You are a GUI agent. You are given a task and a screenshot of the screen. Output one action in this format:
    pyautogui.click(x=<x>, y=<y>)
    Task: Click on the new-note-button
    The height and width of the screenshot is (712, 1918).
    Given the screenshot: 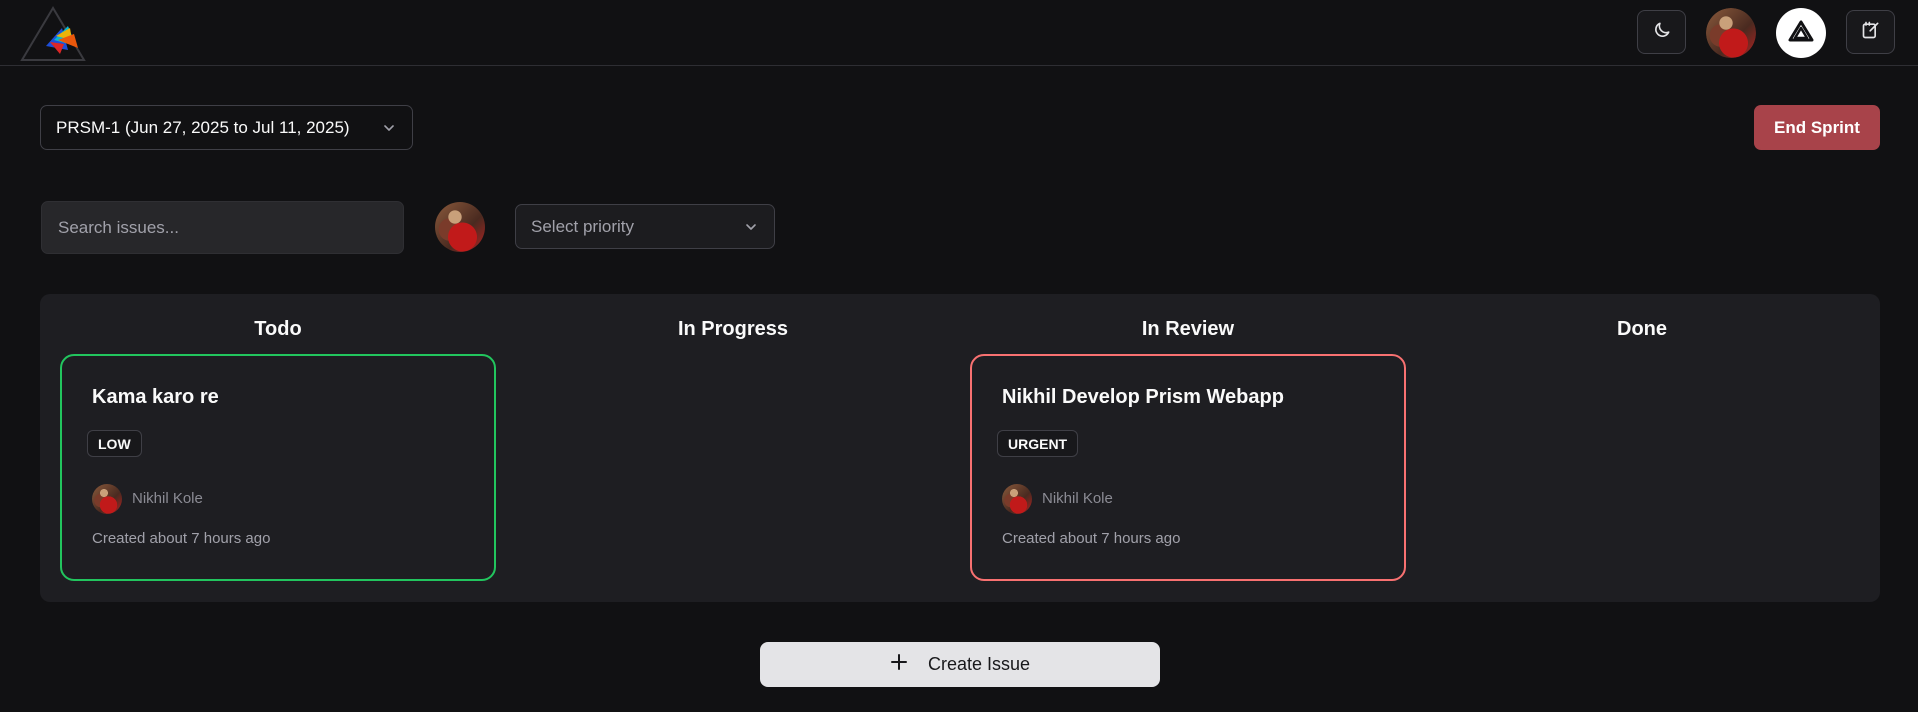 What is the action you would take?
    pyautogui.click(x=1870, y=32)
    